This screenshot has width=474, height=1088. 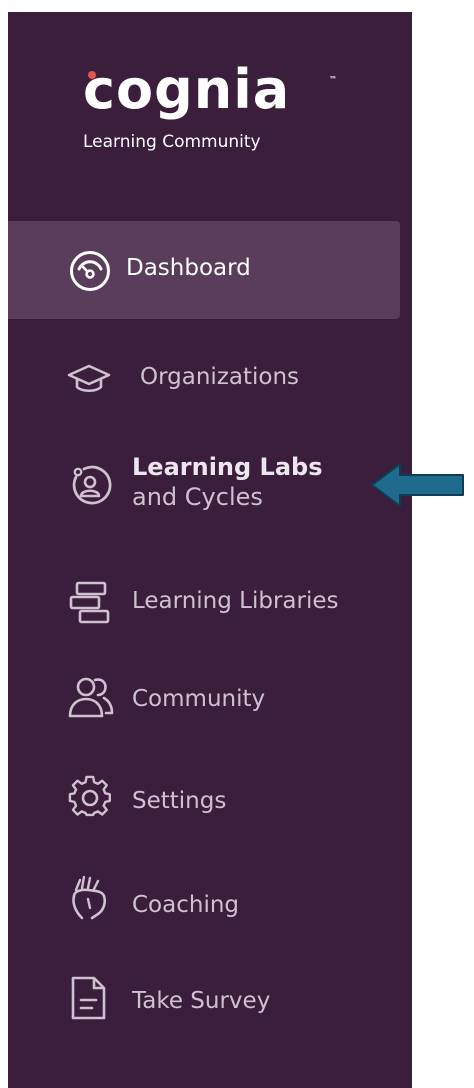 I want to click on nav-label-learning-labs-title: Learning Labs, so click(x=227, y=467).